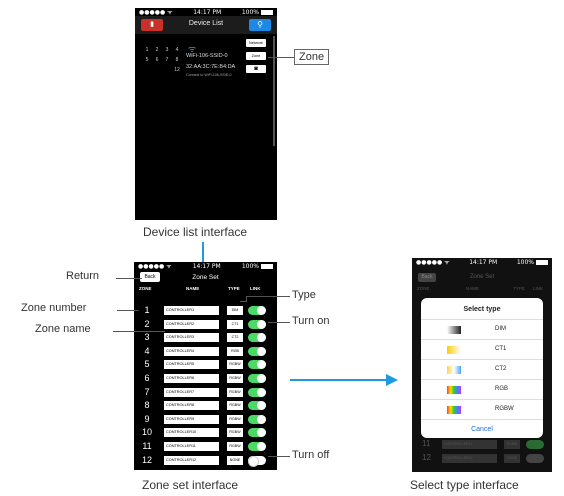  I want to click on grid-number: 7, so click(167, 60).